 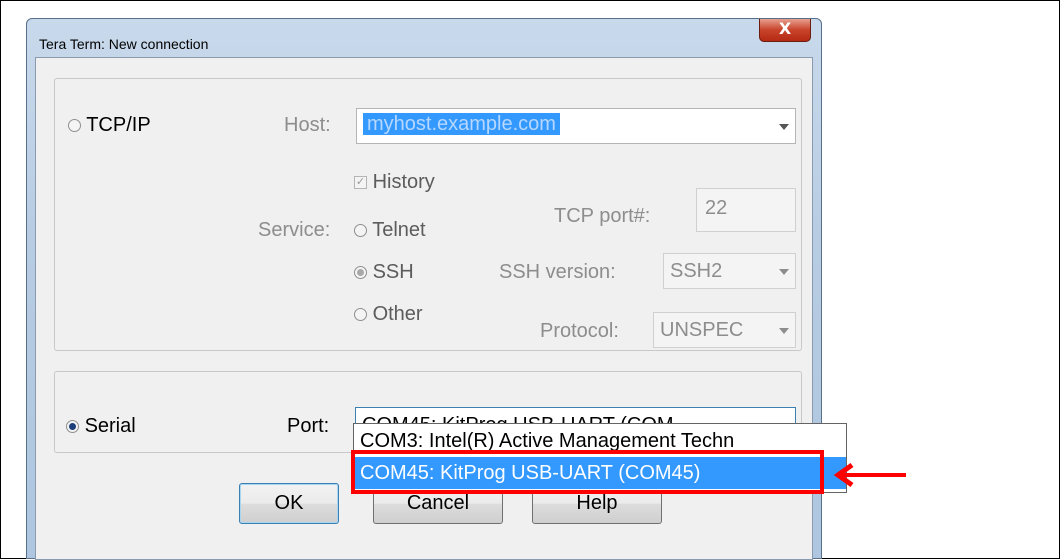 I want to click on tcp-port-label: TCP port#:, so click(x=602, y=216).